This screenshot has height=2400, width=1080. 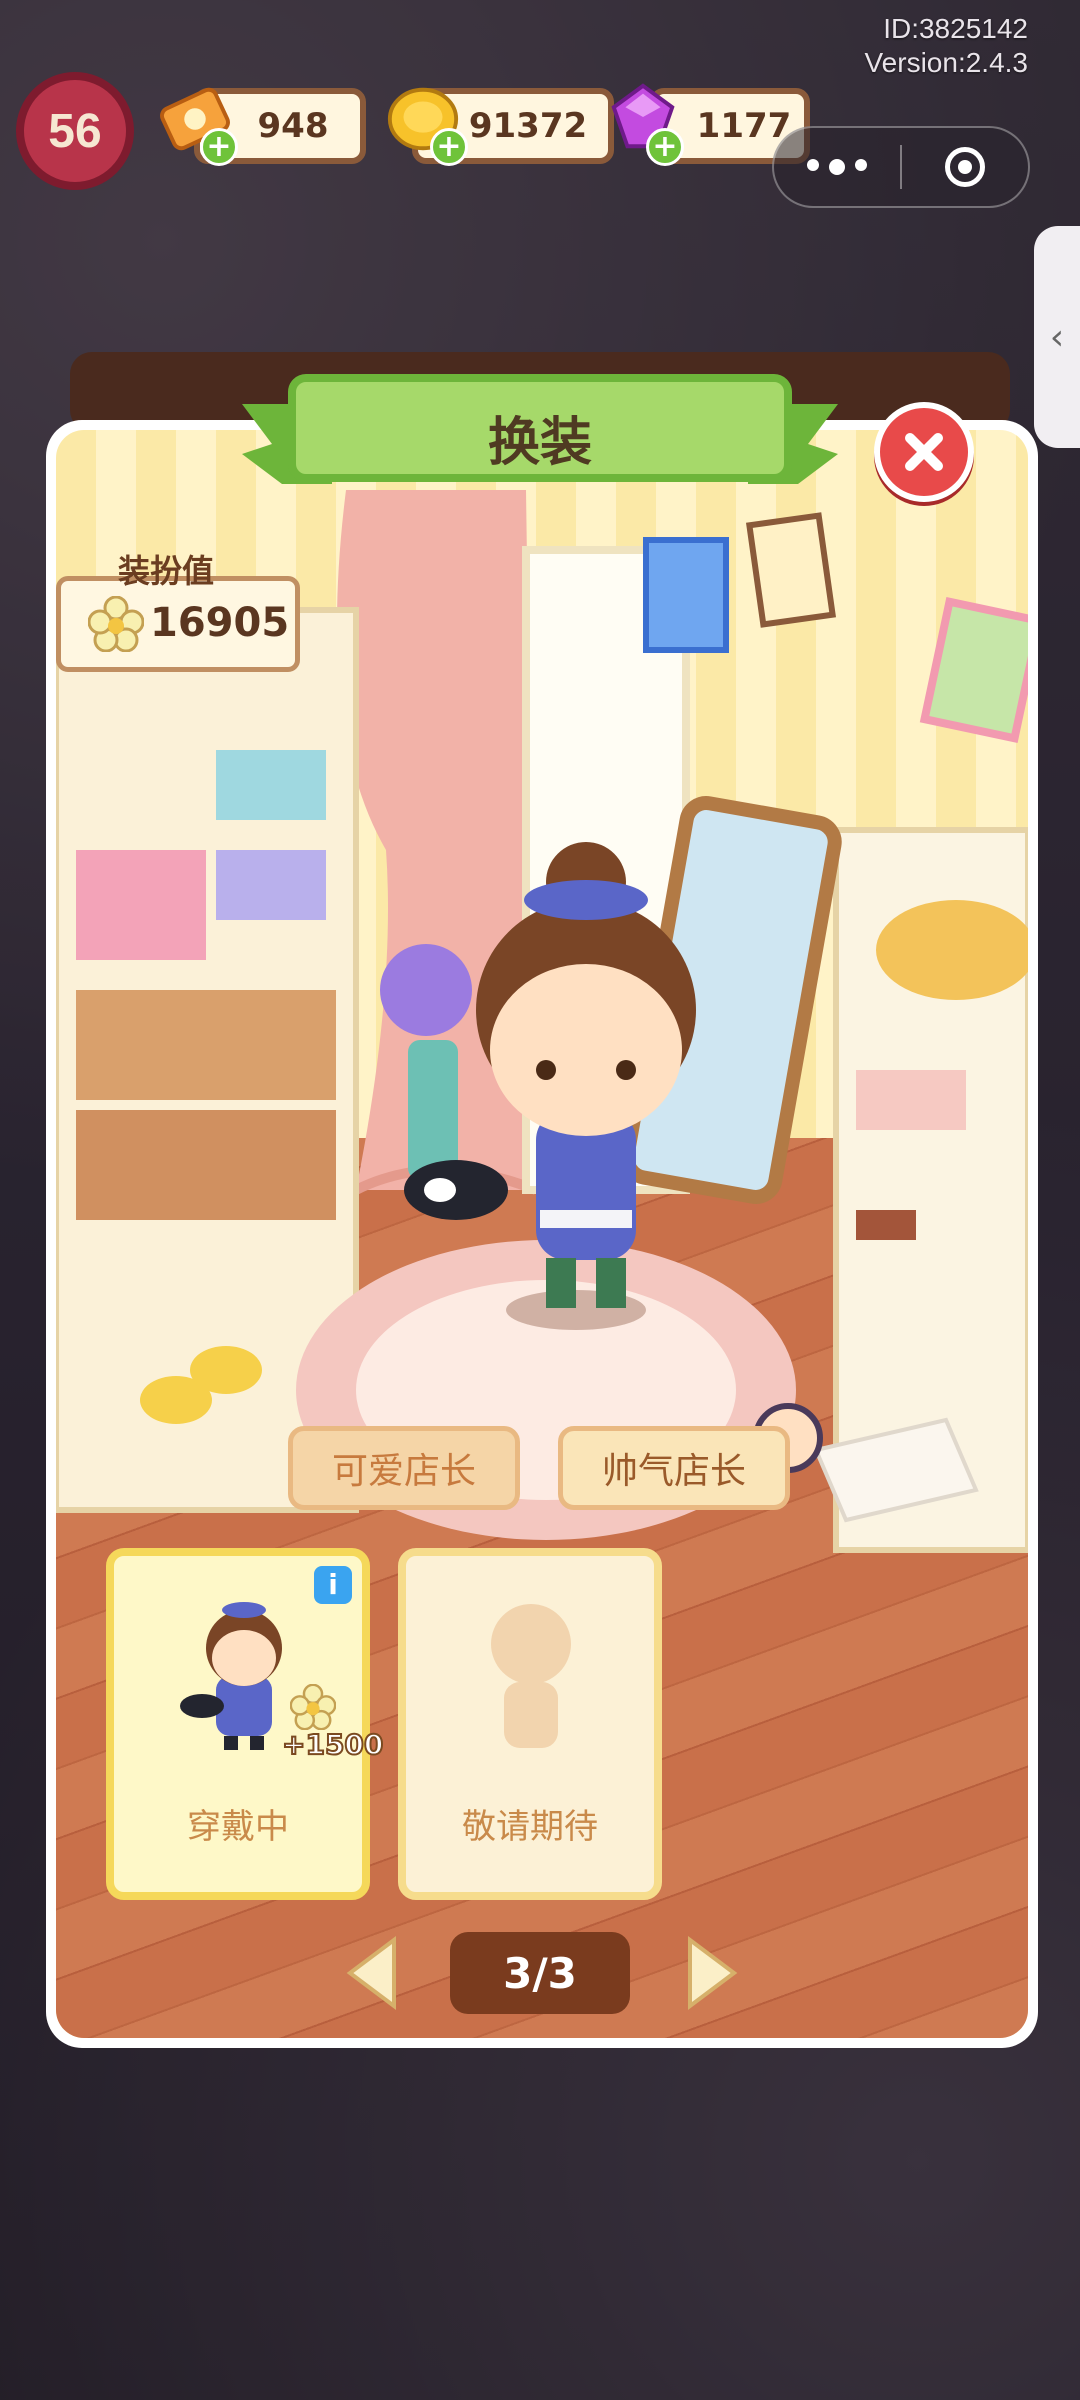 I want to click on ticket-value: 948, so click(x=293, y=126).